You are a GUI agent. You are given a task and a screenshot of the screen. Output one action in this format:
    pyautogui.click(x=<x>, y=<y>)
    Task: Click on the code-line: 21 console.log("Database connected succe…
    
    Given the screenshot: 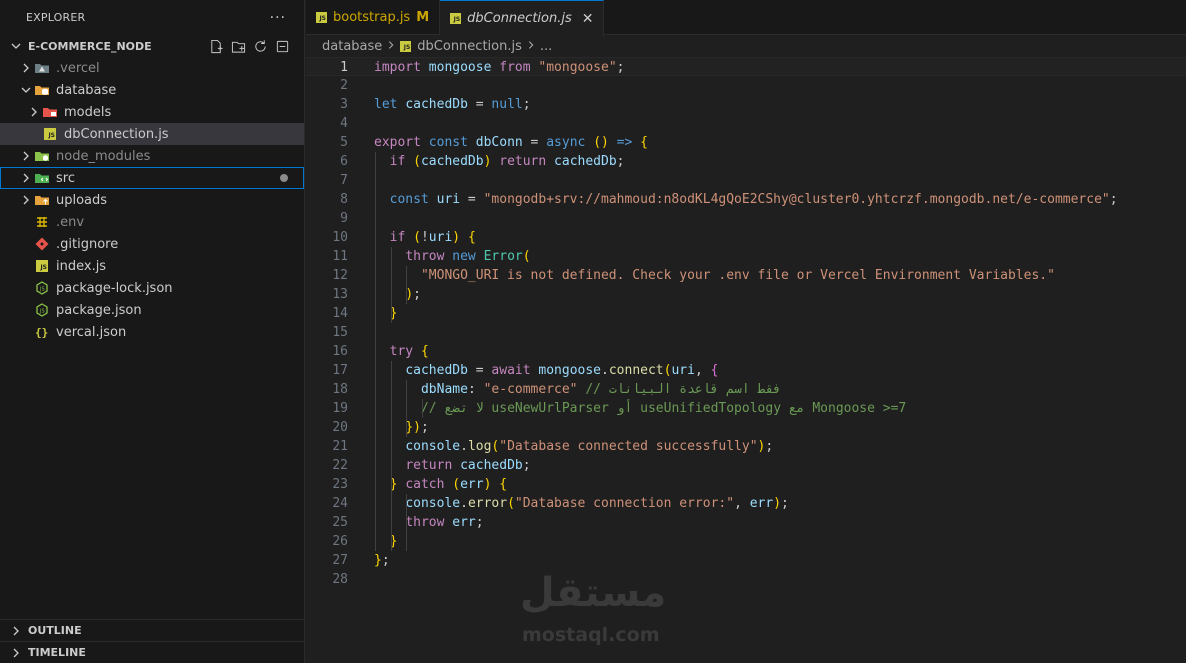 What is the action you would take?
    pyautogui.click(x=746, y=446)
    